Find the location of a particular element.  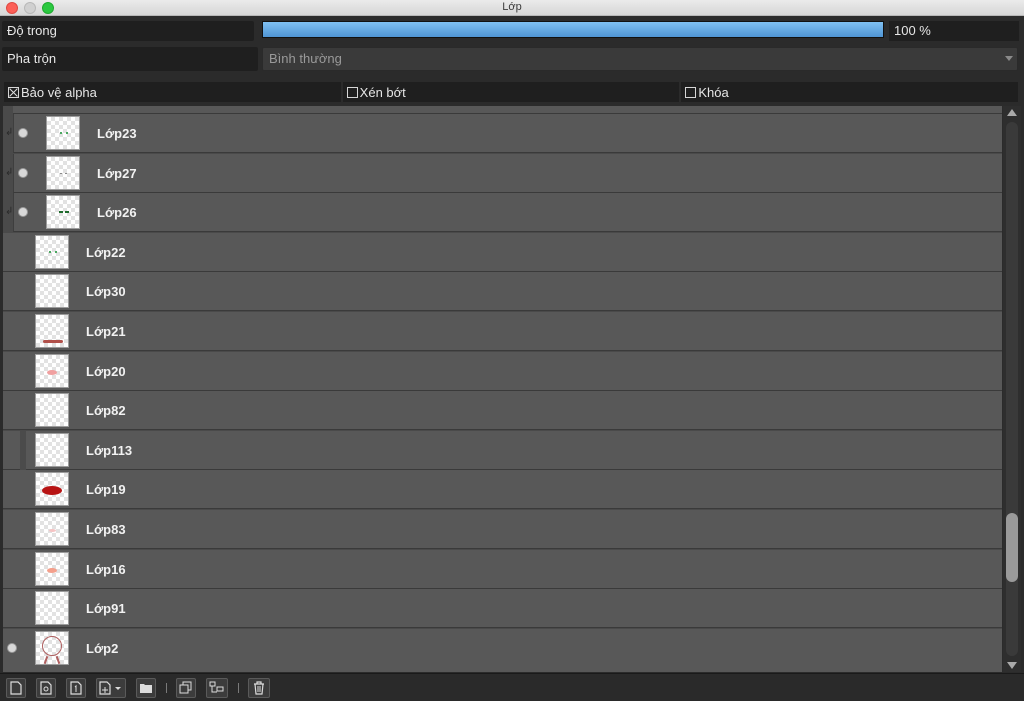

window-title: Lớp is located at coordinates (512, 7).